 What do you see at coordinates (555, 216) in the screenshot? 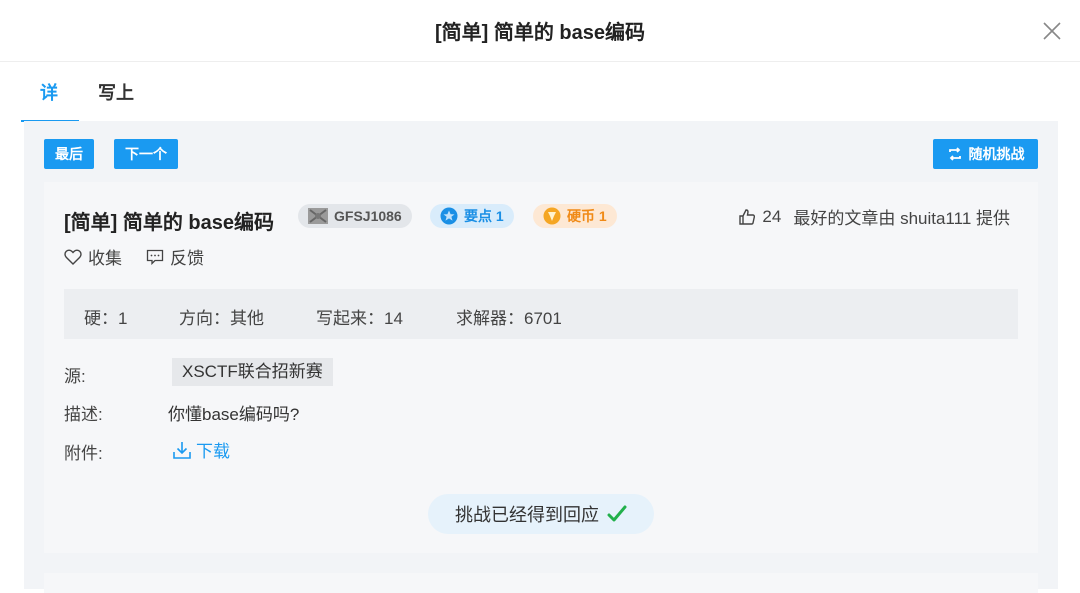
I see `coin-icon` at bounding box center [555, 216].